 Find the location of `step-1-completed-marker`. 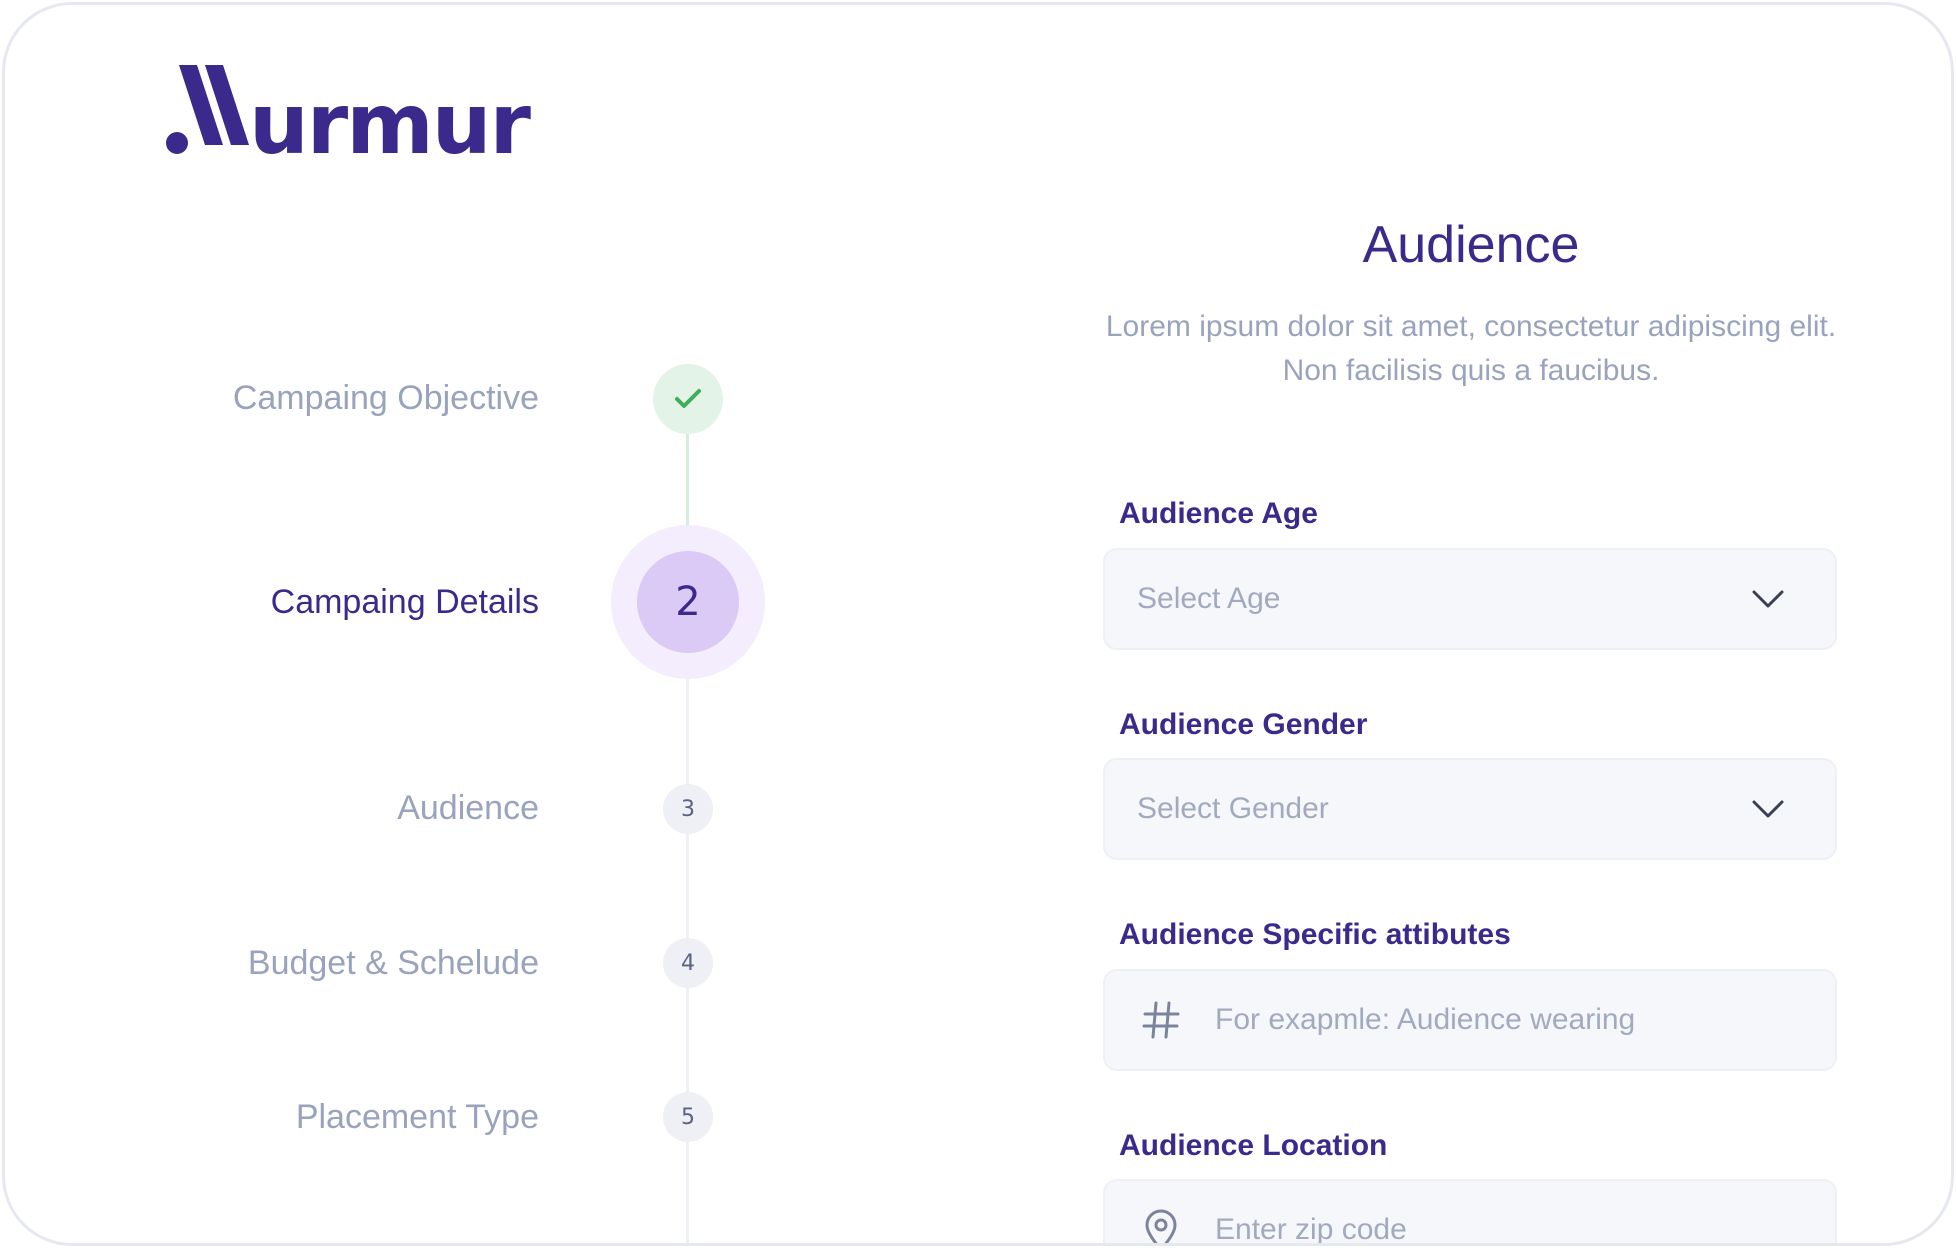

step-1-completed-marker is located at coordinates (688, 399).